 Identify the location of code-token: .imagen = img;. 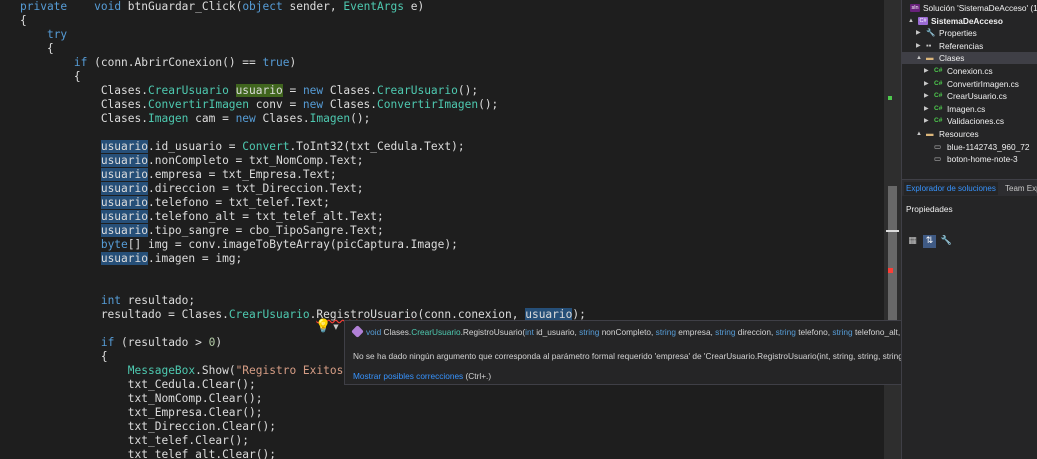
(195, 258).